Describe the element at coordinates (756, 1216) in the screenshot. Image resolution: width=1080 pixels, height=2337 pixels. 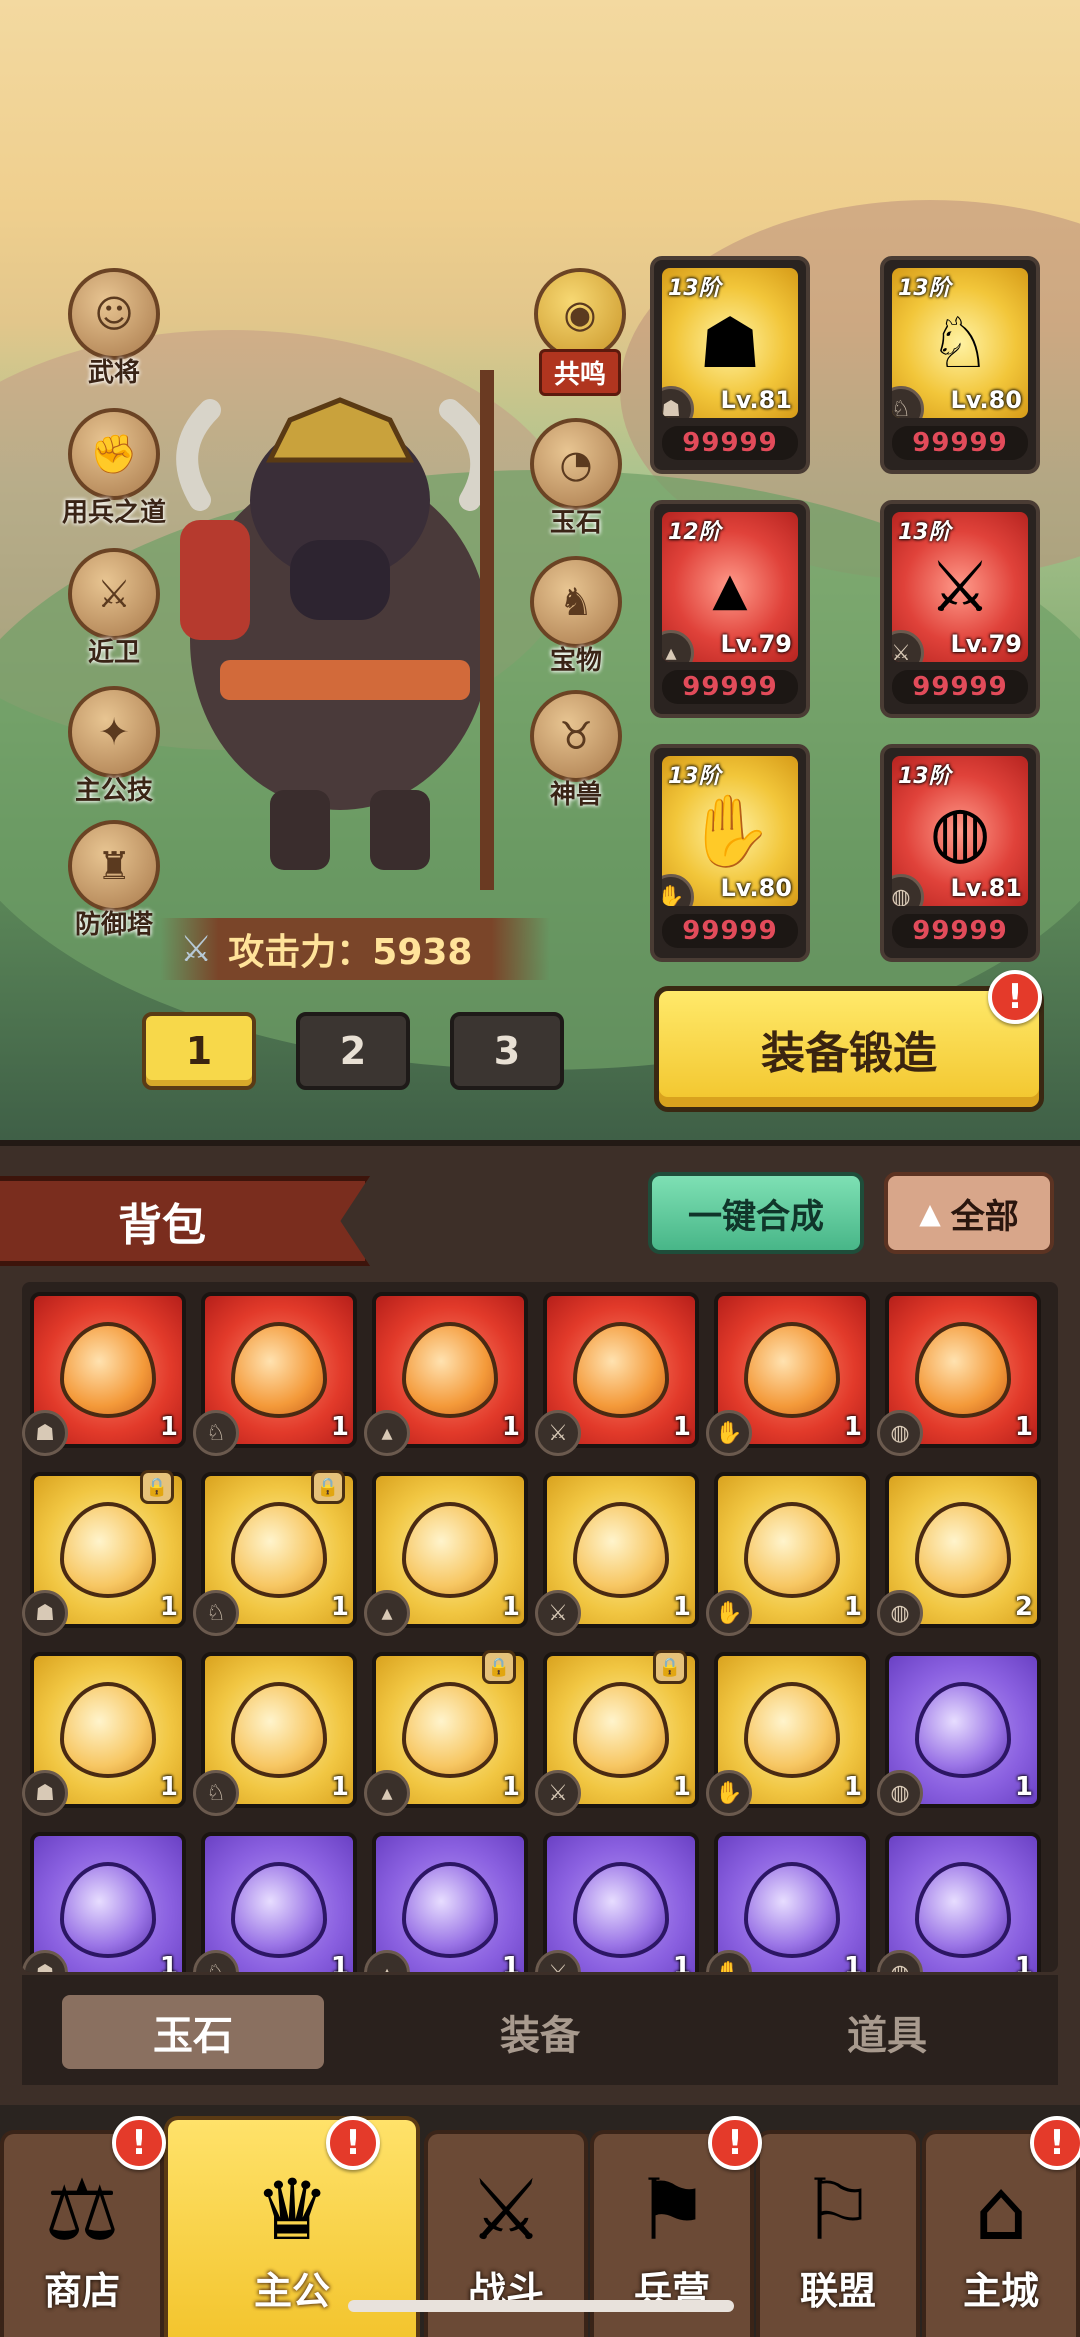
I see `merge-label: 一键合成` at that location.